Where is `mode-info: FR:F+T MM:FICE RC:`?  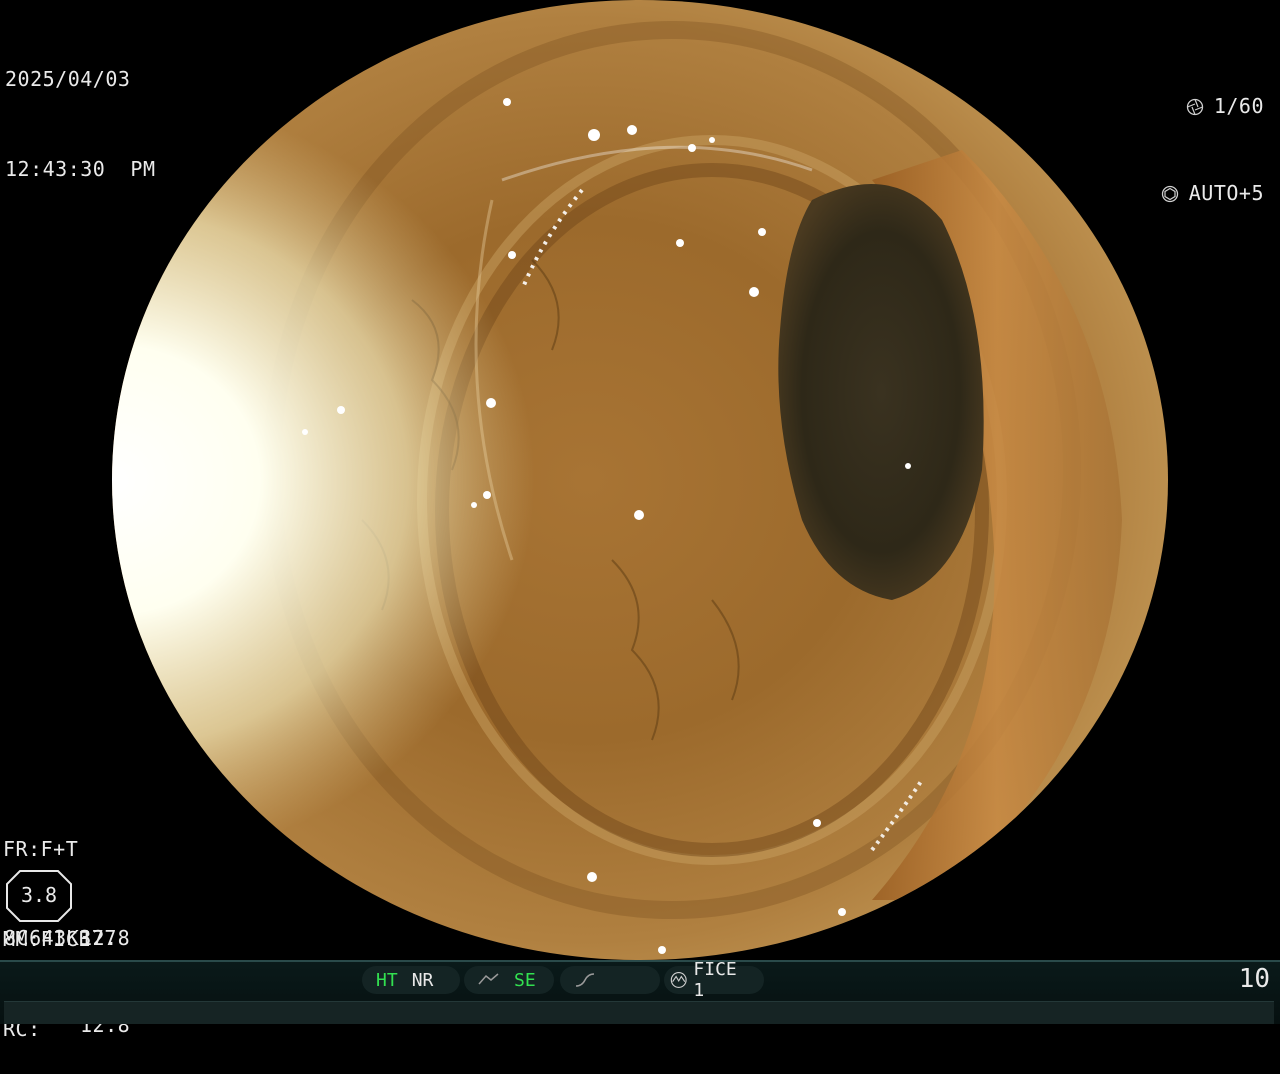
mode-info: FR:F+T MM:FICE RC: is located at coordinates (47, 924).